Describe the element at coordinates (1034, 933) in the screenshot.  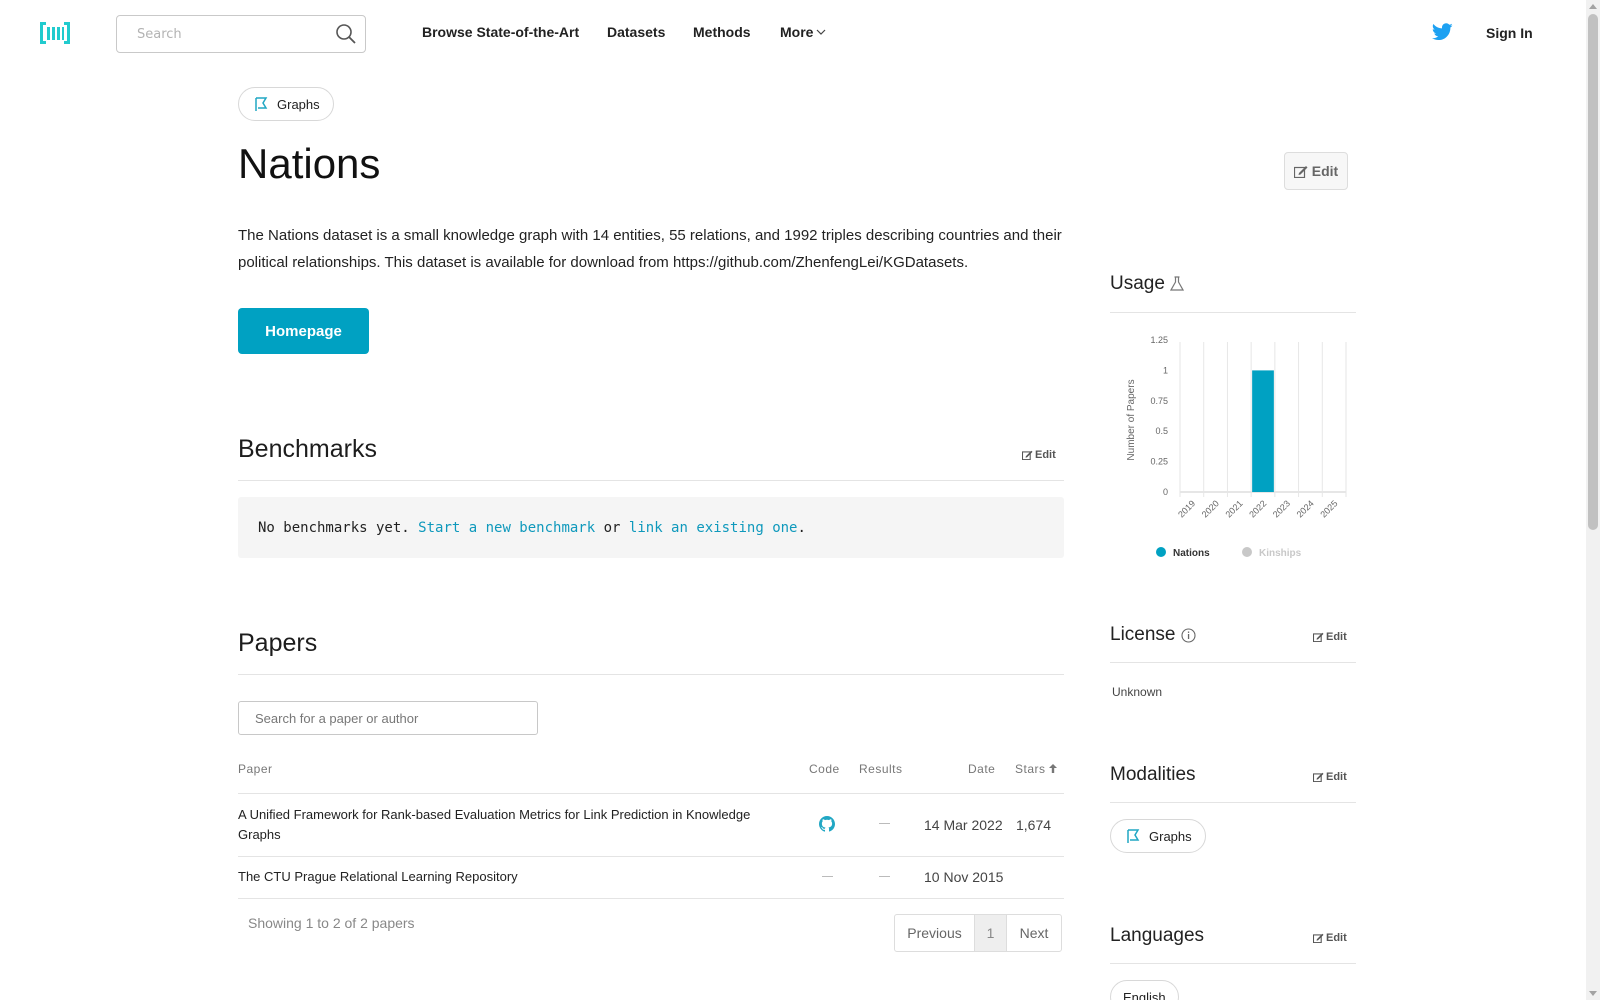
I see `next-page-button: Next` at that location.